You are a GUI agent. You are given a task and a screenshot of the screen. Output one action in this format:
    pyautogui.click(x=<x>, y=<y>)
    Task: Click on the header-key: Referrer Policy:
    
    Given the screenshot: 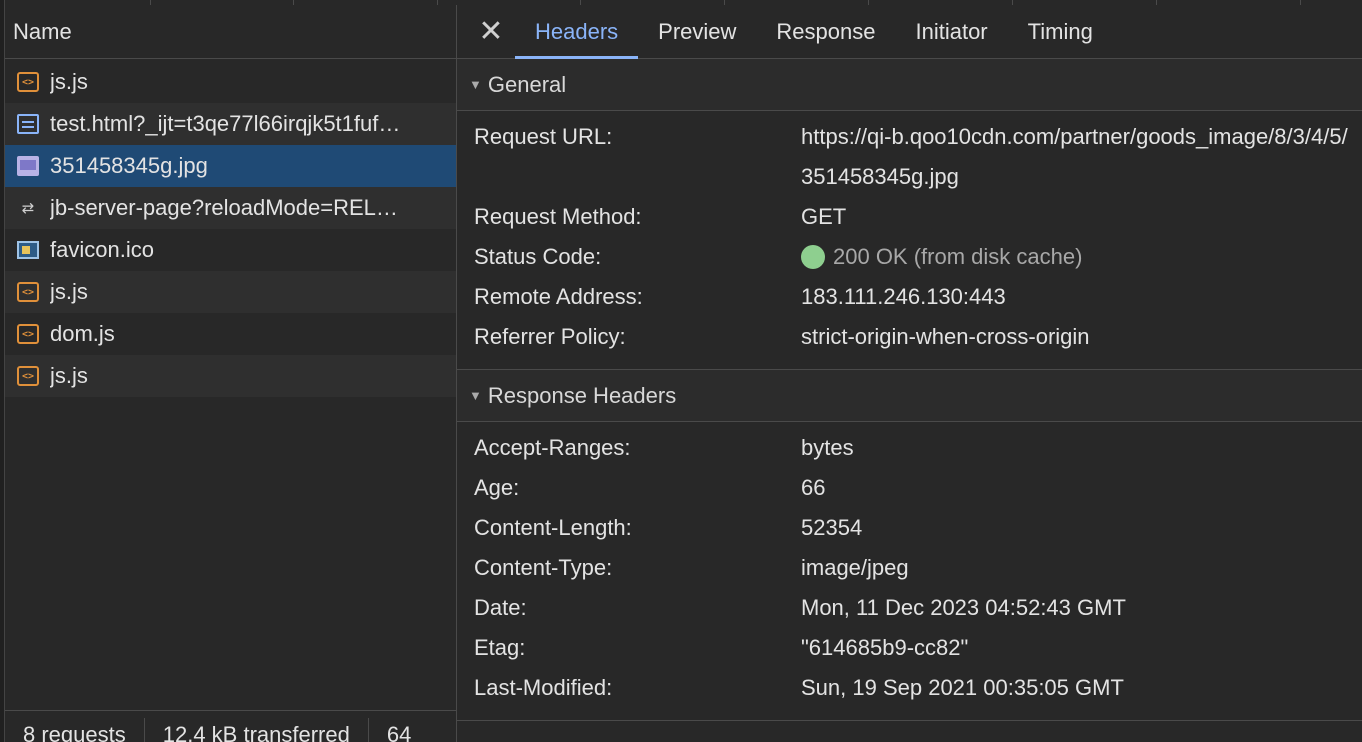 What is the action you would take?
    pyautogui.click(x=550, y=336)
    